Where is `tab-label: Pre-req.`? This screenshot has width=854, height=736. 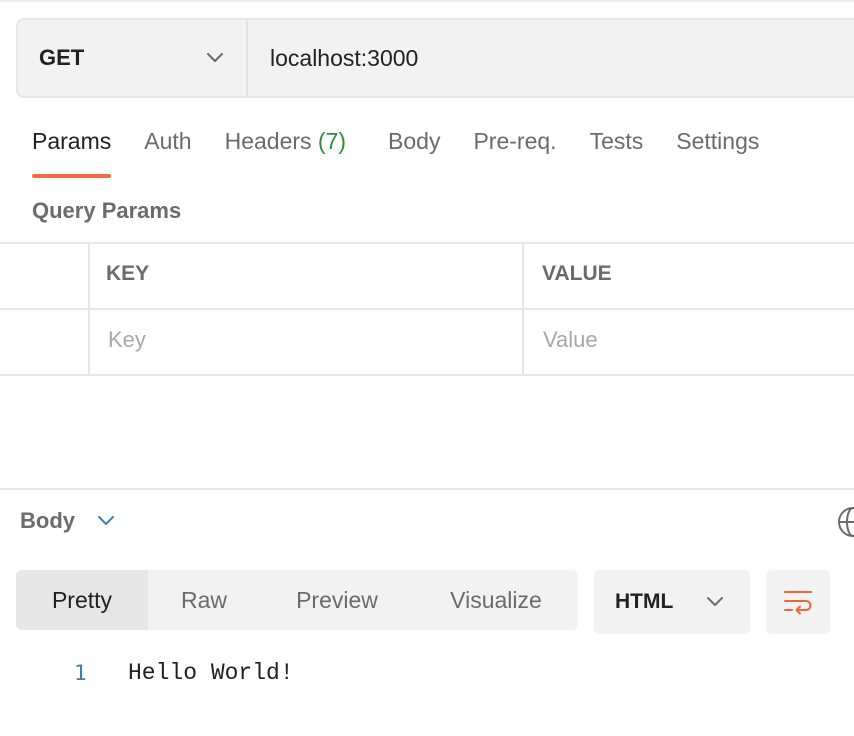
tab-label: Pre-req. is located at coordinates (515, 141).